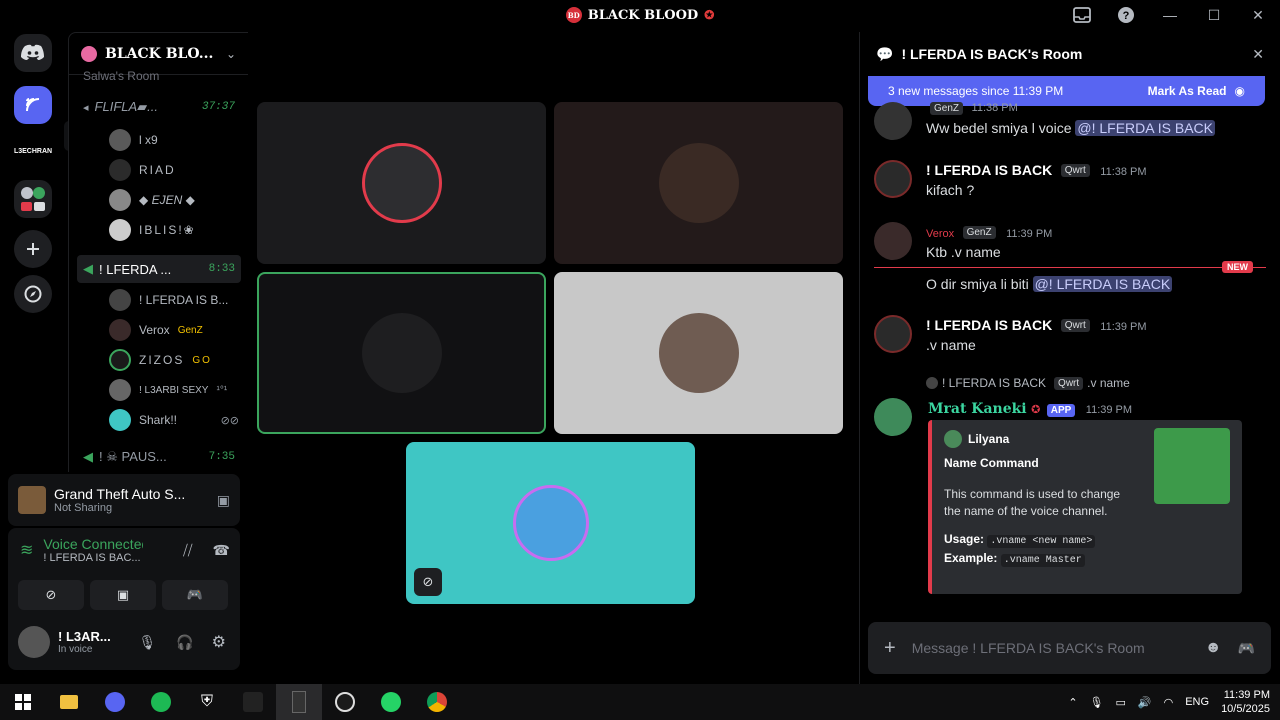 This screenshot has height=720, width=1280. I want to click on discord-home-icon, so click(33, 53).